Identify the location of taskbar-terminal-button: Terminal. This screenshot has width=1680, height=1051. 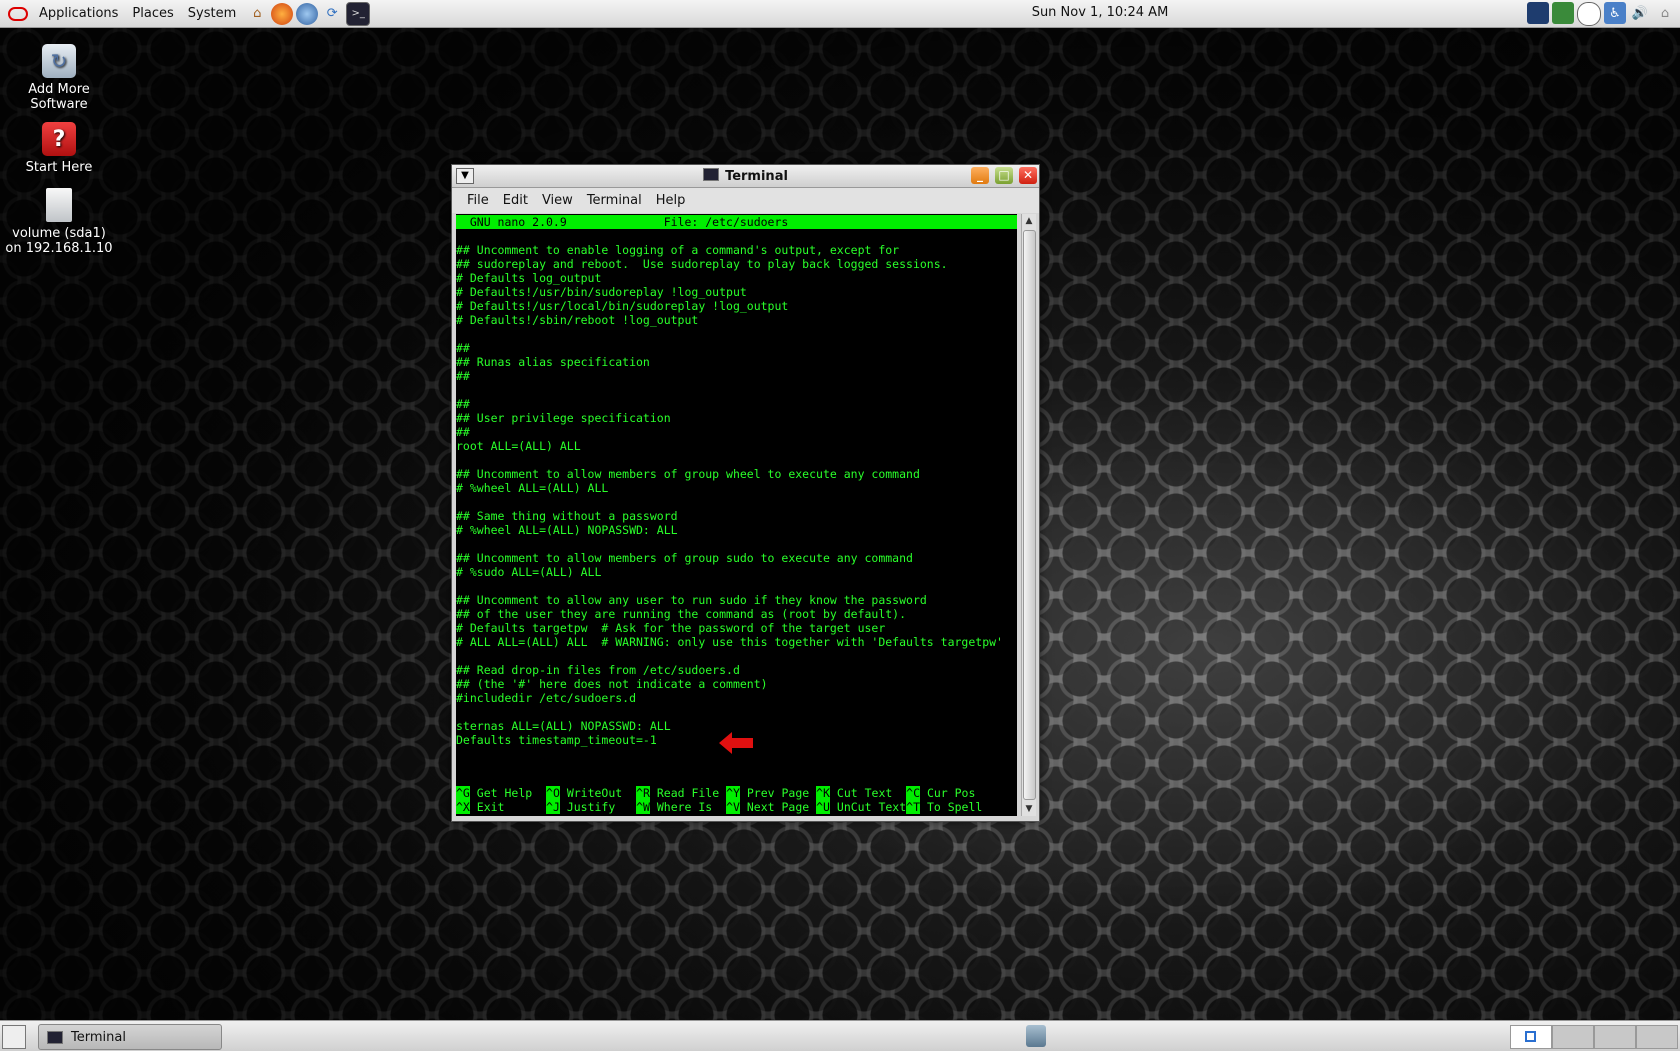
(130, 1037).